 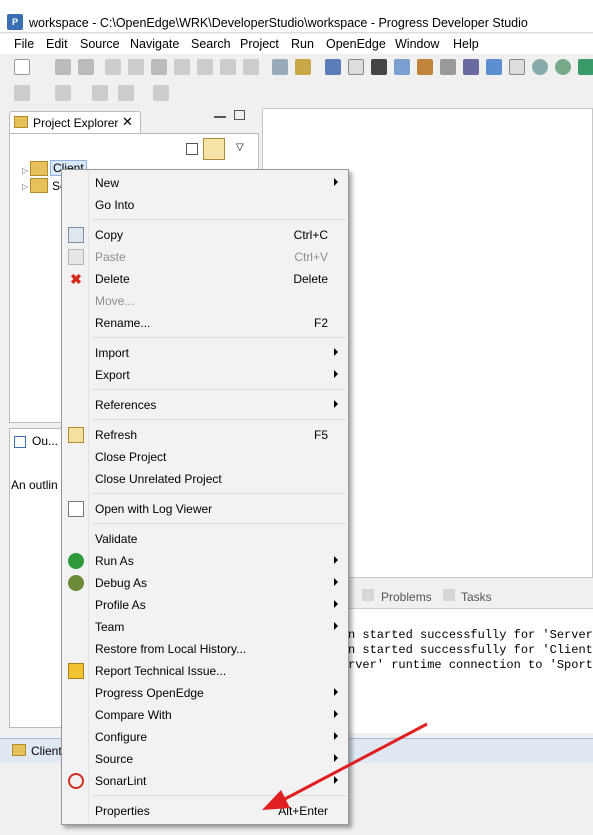 What do you see at coordinates (355, 762) in the screenshot?
I see `arrow-shaft` at bounding box center [355, 762].